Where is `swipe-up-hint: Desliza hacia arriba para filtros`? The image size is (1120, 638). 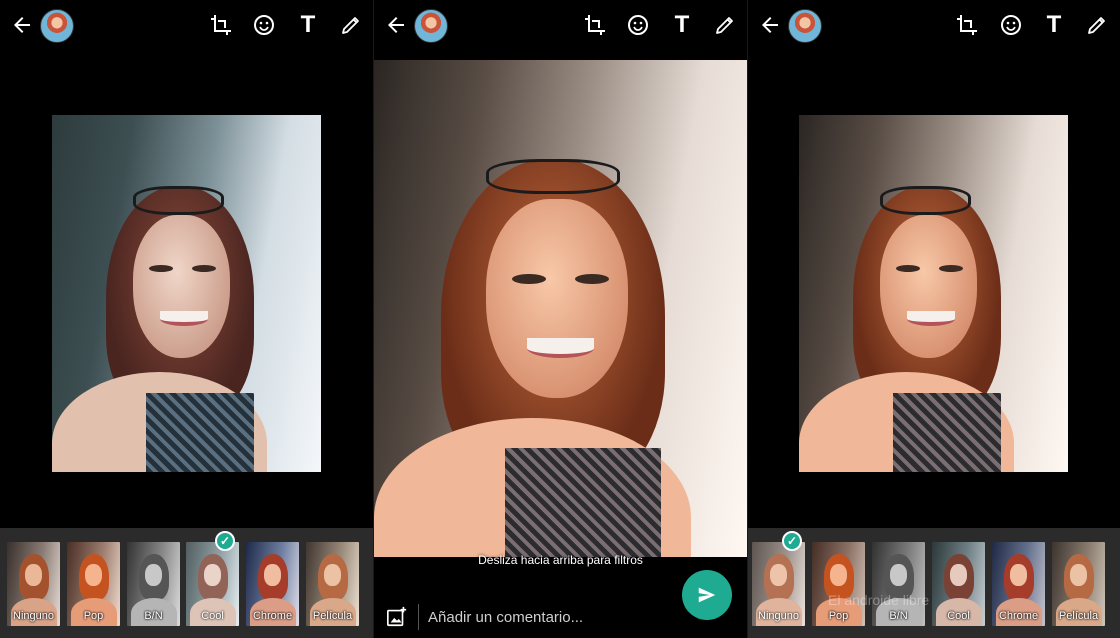 swipe-up-hint: Desliza hacia arriba para filtros is located at coordinates (560, 560).